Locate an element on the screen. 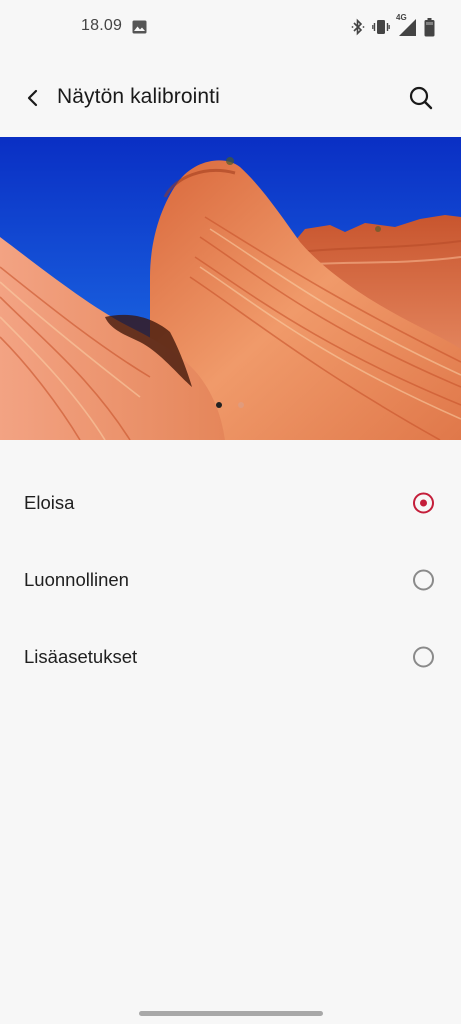  option-label: Lisäasetukset is located at coordinates (81, 656).